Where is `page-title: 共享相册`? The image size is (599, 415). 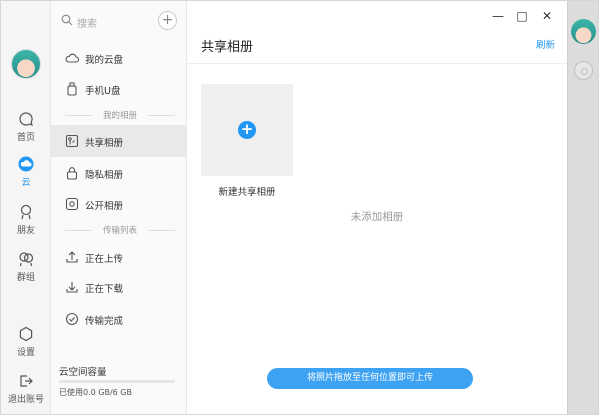
page-title: 共享相册 is located at coordinates (227, 47).